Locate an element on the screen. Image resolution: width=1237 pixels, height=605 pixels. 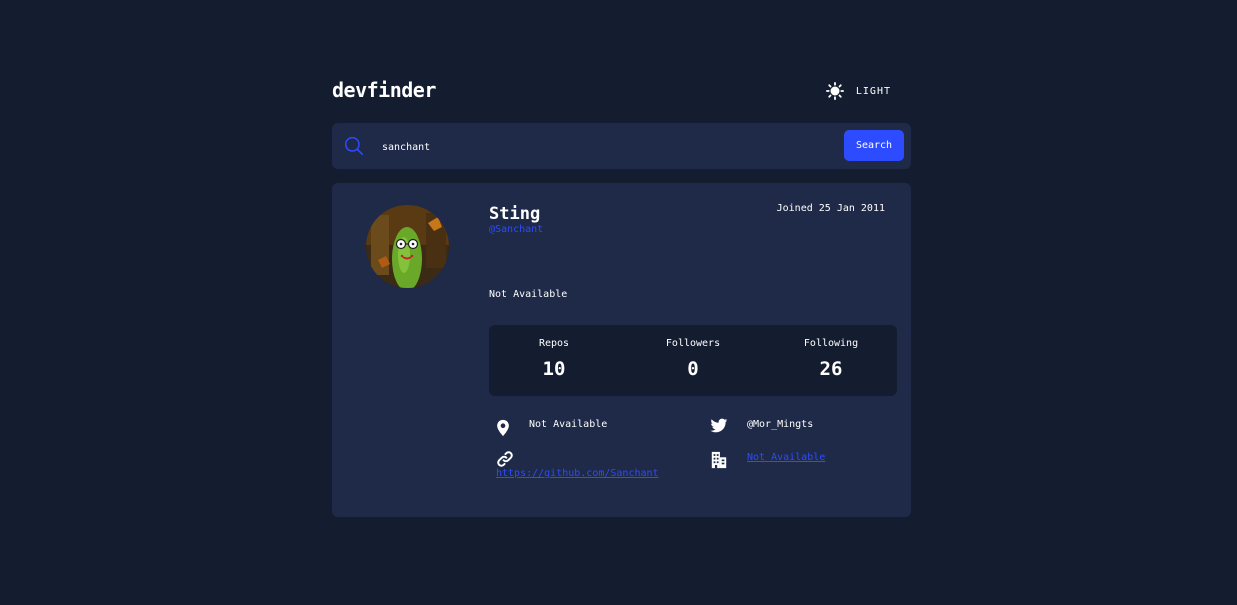
info-blog: https://github.com/Sanchant is located at coordinates (594, 467).